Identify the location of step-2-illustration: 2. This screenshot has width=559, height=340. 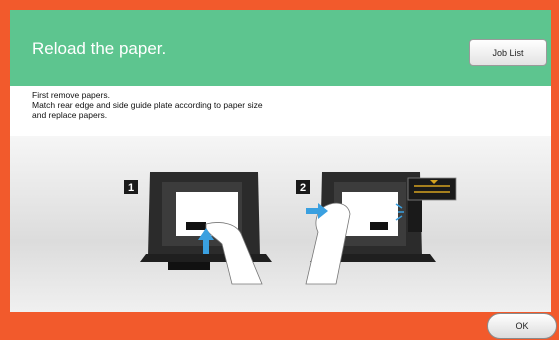
(376, 228).